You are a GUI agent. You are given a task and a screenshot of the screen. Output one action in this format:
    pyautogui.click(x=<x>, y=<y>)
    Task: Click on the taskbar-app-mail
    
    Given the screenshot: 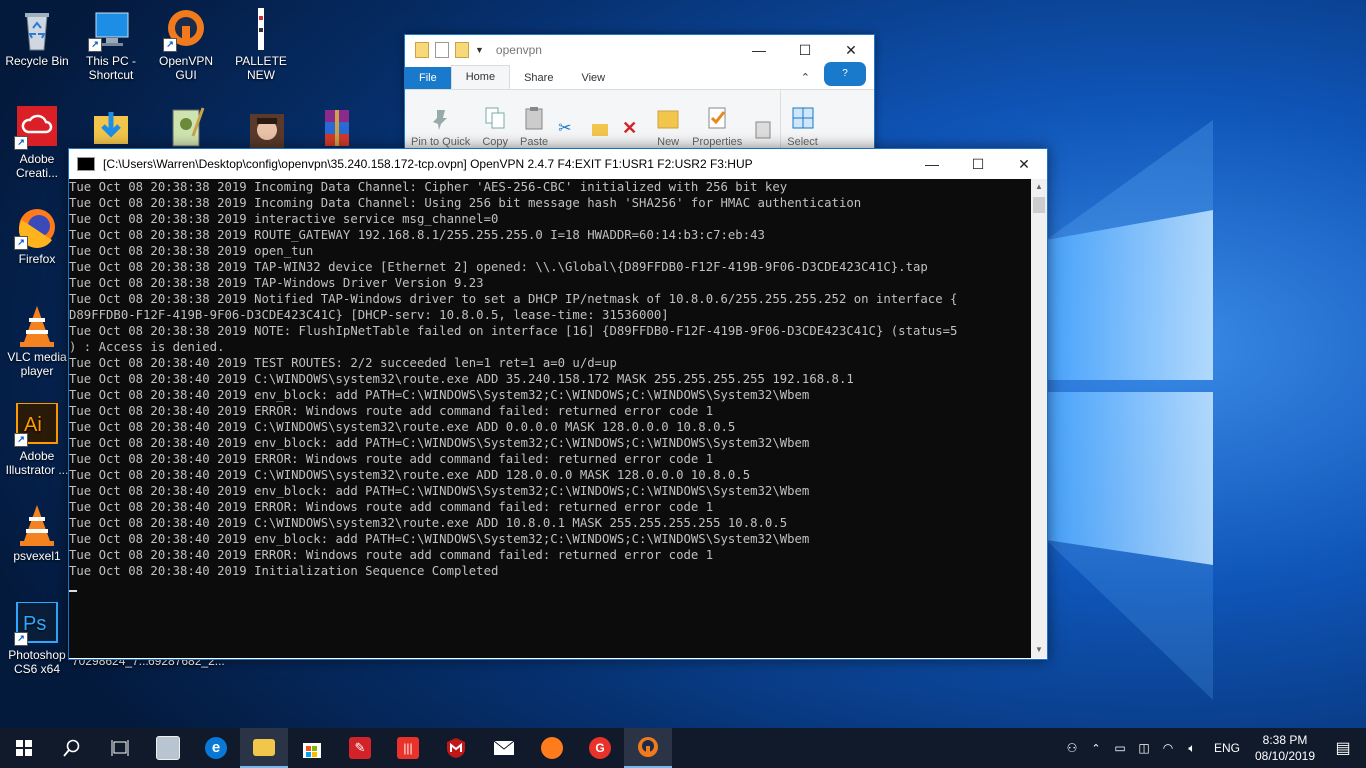 What is the action you would take?
    pyautogui.click(x=504, y=748)
    